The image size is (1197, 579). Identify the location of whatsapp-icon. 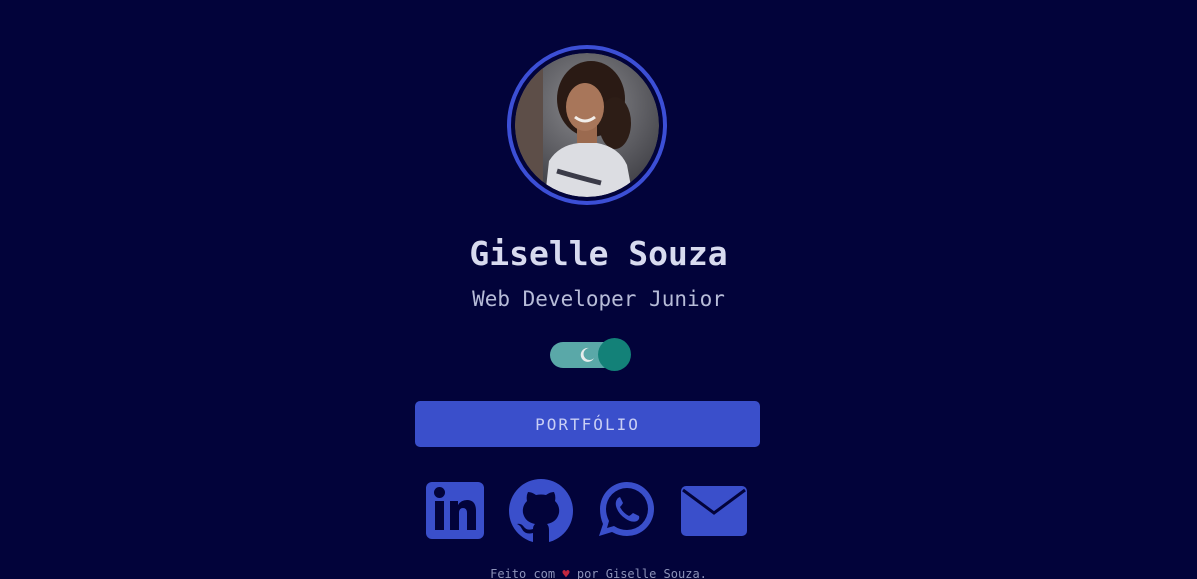
(626, 509).